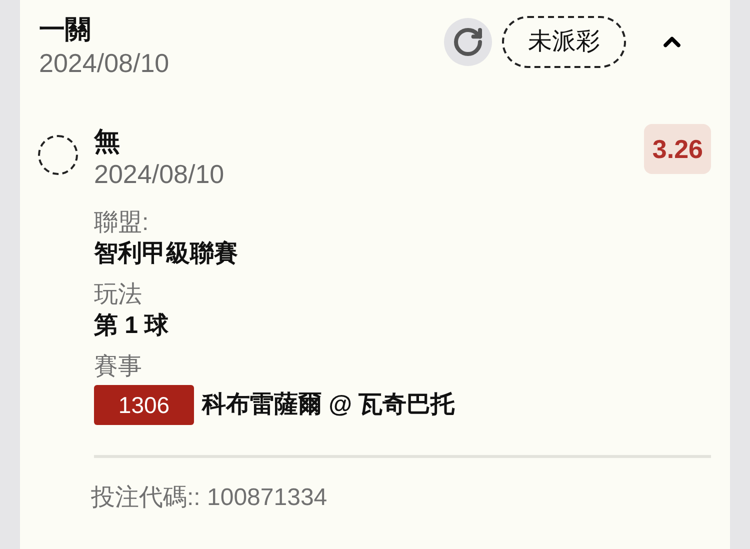 The width and height of the screenshot is (750, 549). I want to click on bet-date: 2024/08/10, so click(104, 63).